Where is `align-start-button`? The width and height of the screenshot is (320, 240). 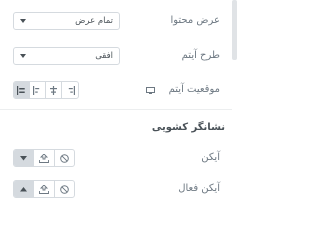 align-start-button is located at coordinates (22, 90).